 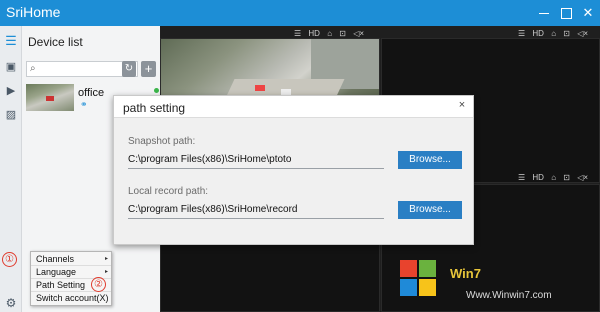 I want to click on app-title: SriHome, so click(x=33, y=12).